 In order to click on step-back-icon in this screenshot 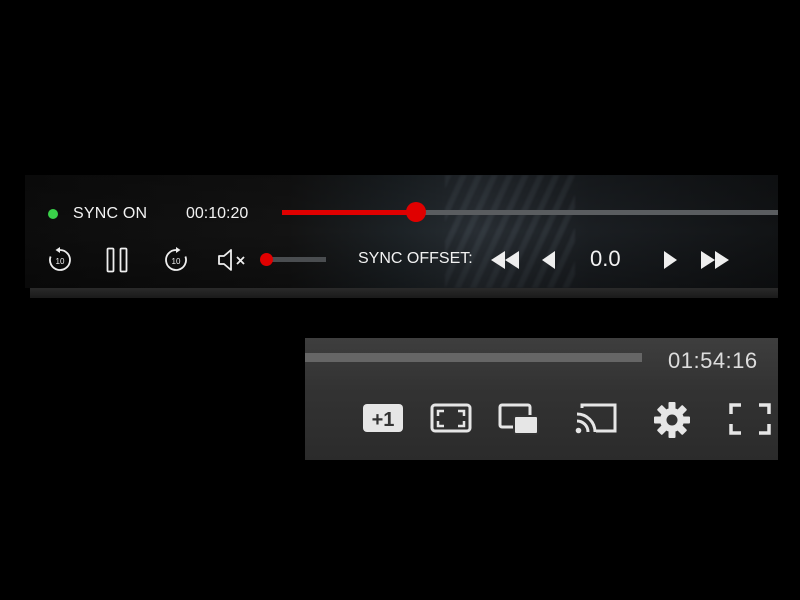, I will do `click(548, 260)`.